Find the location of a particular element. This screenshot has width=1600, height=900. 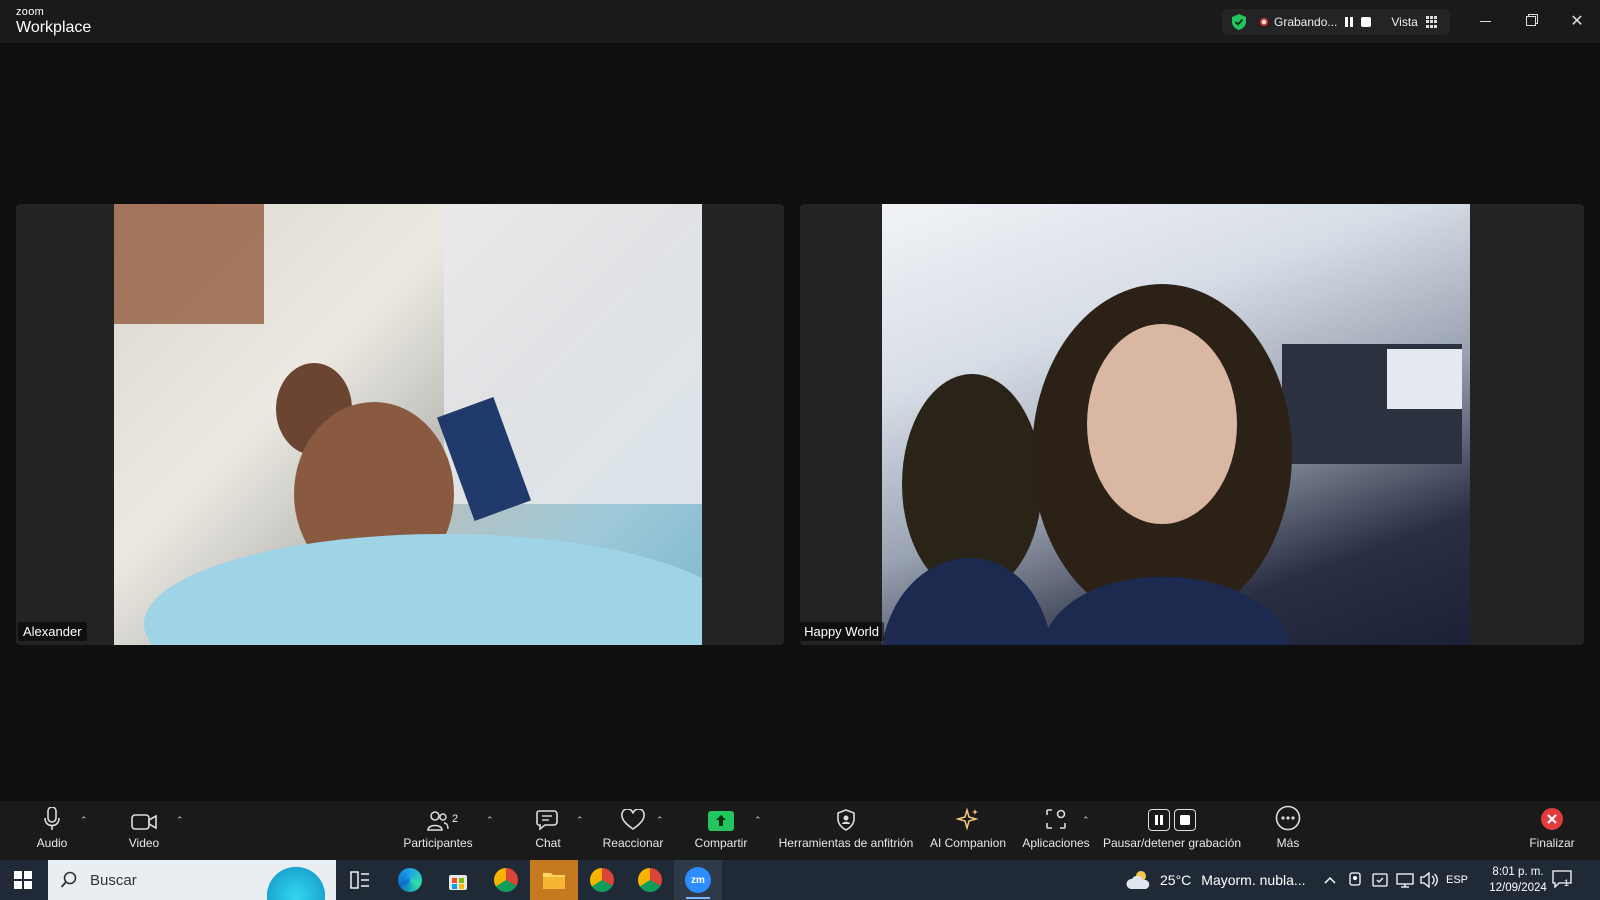

notification-count: 1 is located at coordinates (1567, 883).